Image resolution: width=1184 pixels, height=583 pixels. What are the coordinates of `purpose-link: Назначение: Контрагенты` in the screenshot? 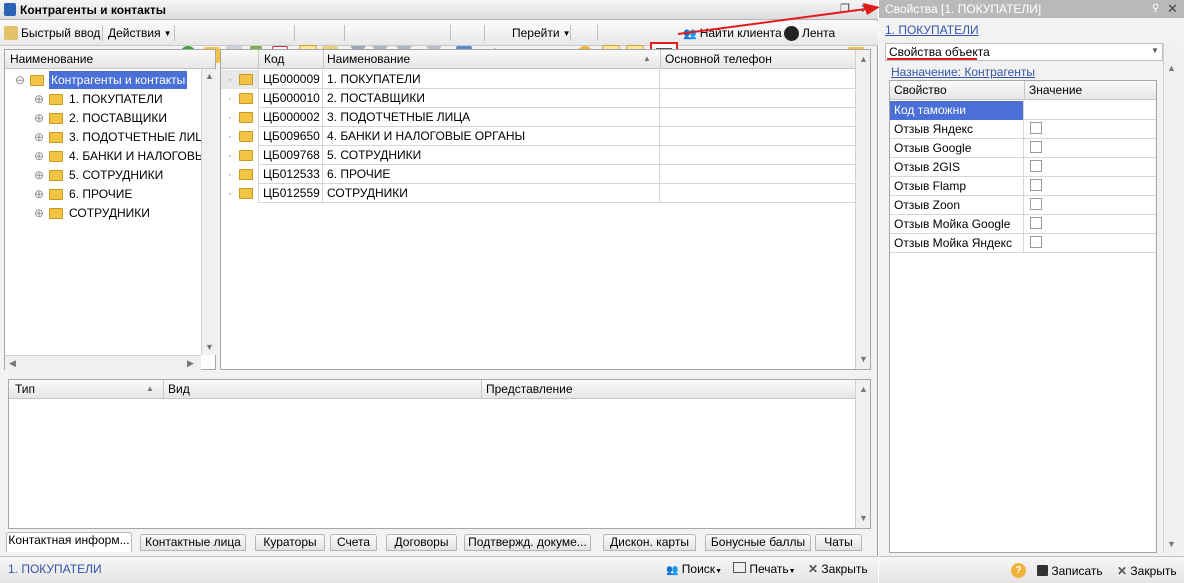 It's located at (963, 72).